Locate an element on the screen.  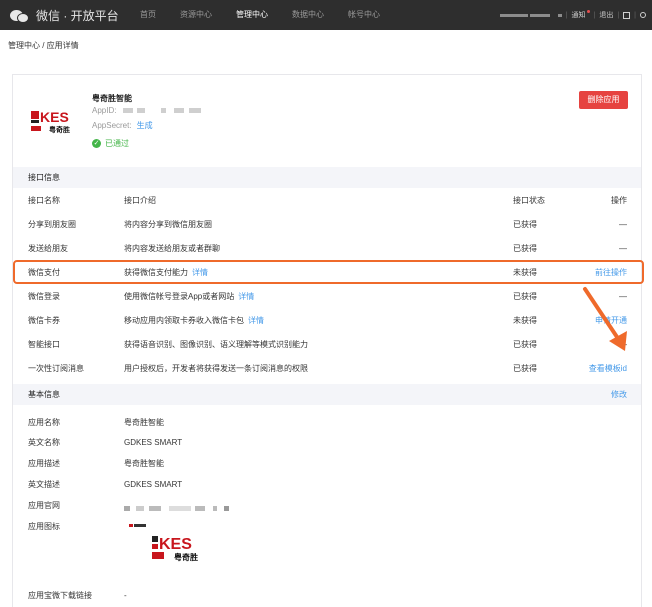
logout-link: 退出 is located at coordinates (606, 15).